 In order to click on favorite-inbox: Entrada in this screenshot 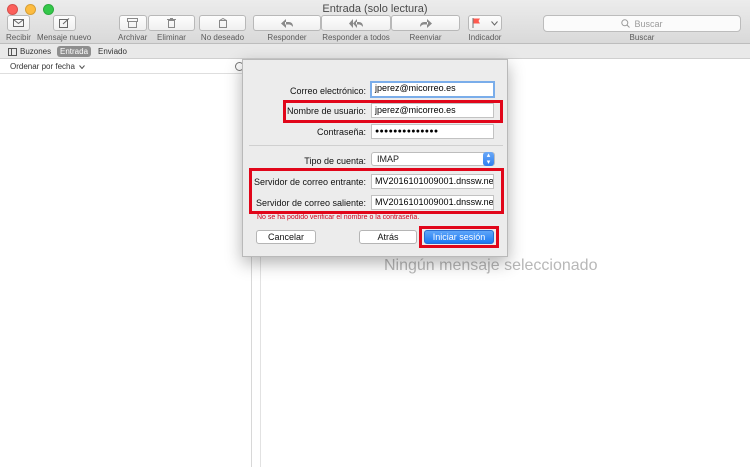, I will do `click(74, 51)`.